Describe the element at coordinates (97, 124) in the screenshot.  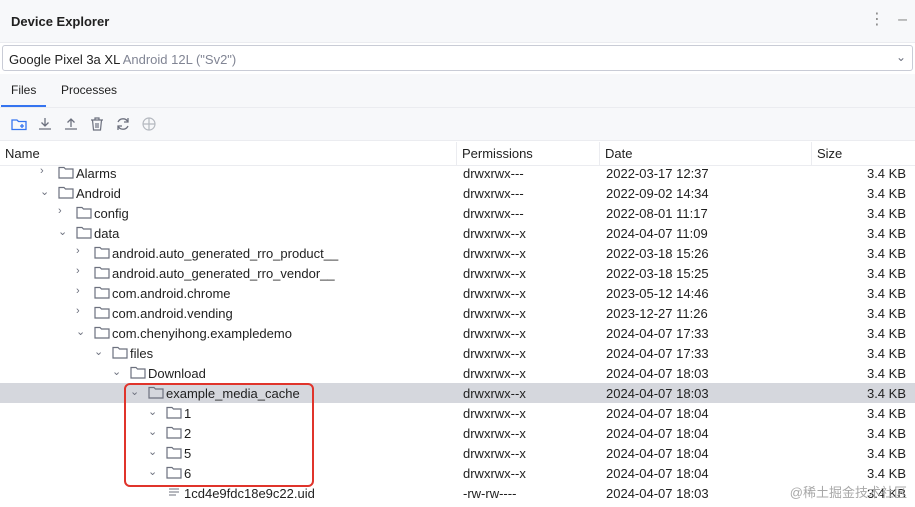
I see `delete-icon` at that location.